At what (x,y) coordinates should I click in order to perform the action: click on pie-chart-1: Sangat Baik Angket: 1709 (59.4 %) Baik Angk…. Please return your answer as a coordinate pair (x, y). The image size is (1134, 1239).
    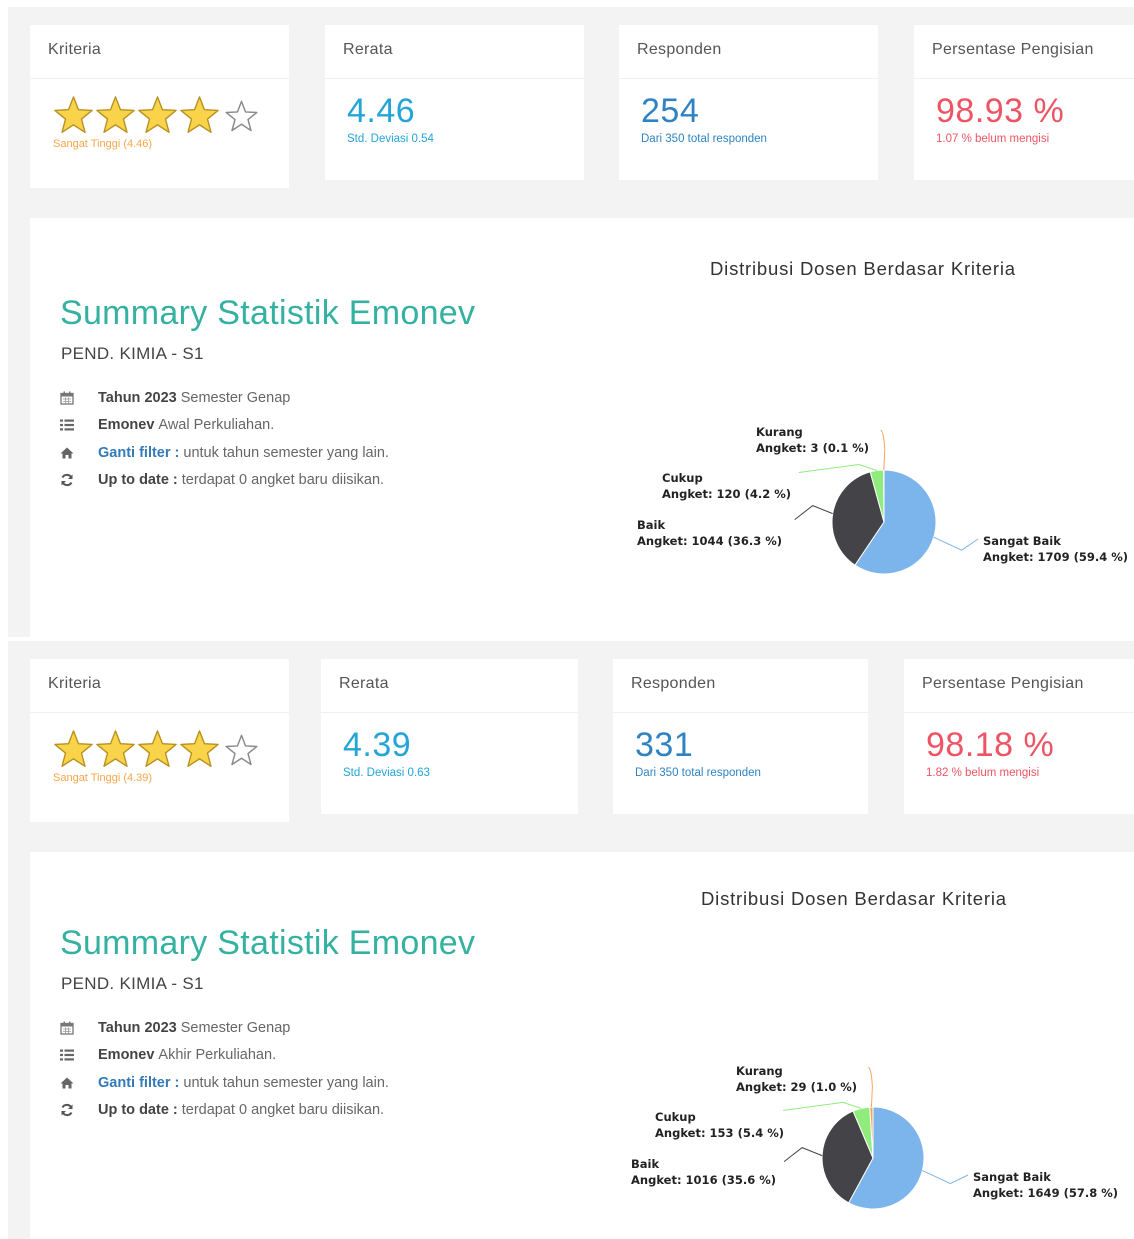
    Looking at the image, I should click on (882, 500).